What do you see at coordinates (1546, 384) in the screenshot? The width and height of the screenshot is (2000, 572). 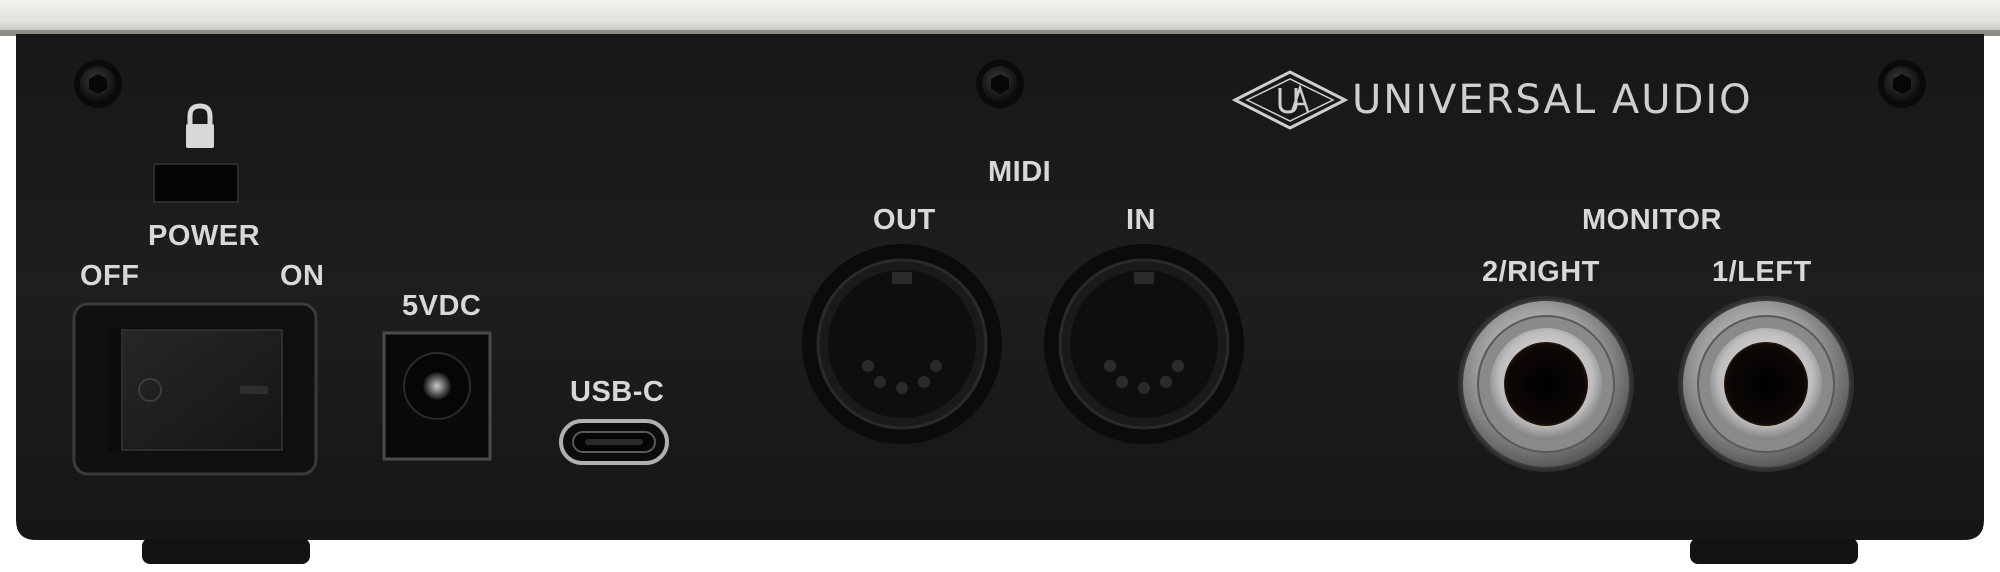 I see `monitor-right-jack` at bounding box center [1546, 384].